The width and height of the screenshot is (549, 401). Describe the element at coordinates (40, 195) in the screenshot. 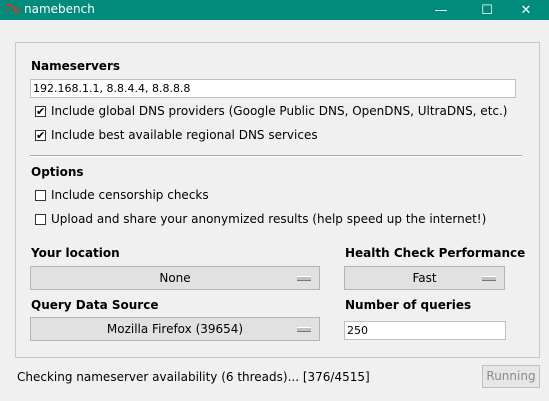

I see `censorship-checkbox` at that location.